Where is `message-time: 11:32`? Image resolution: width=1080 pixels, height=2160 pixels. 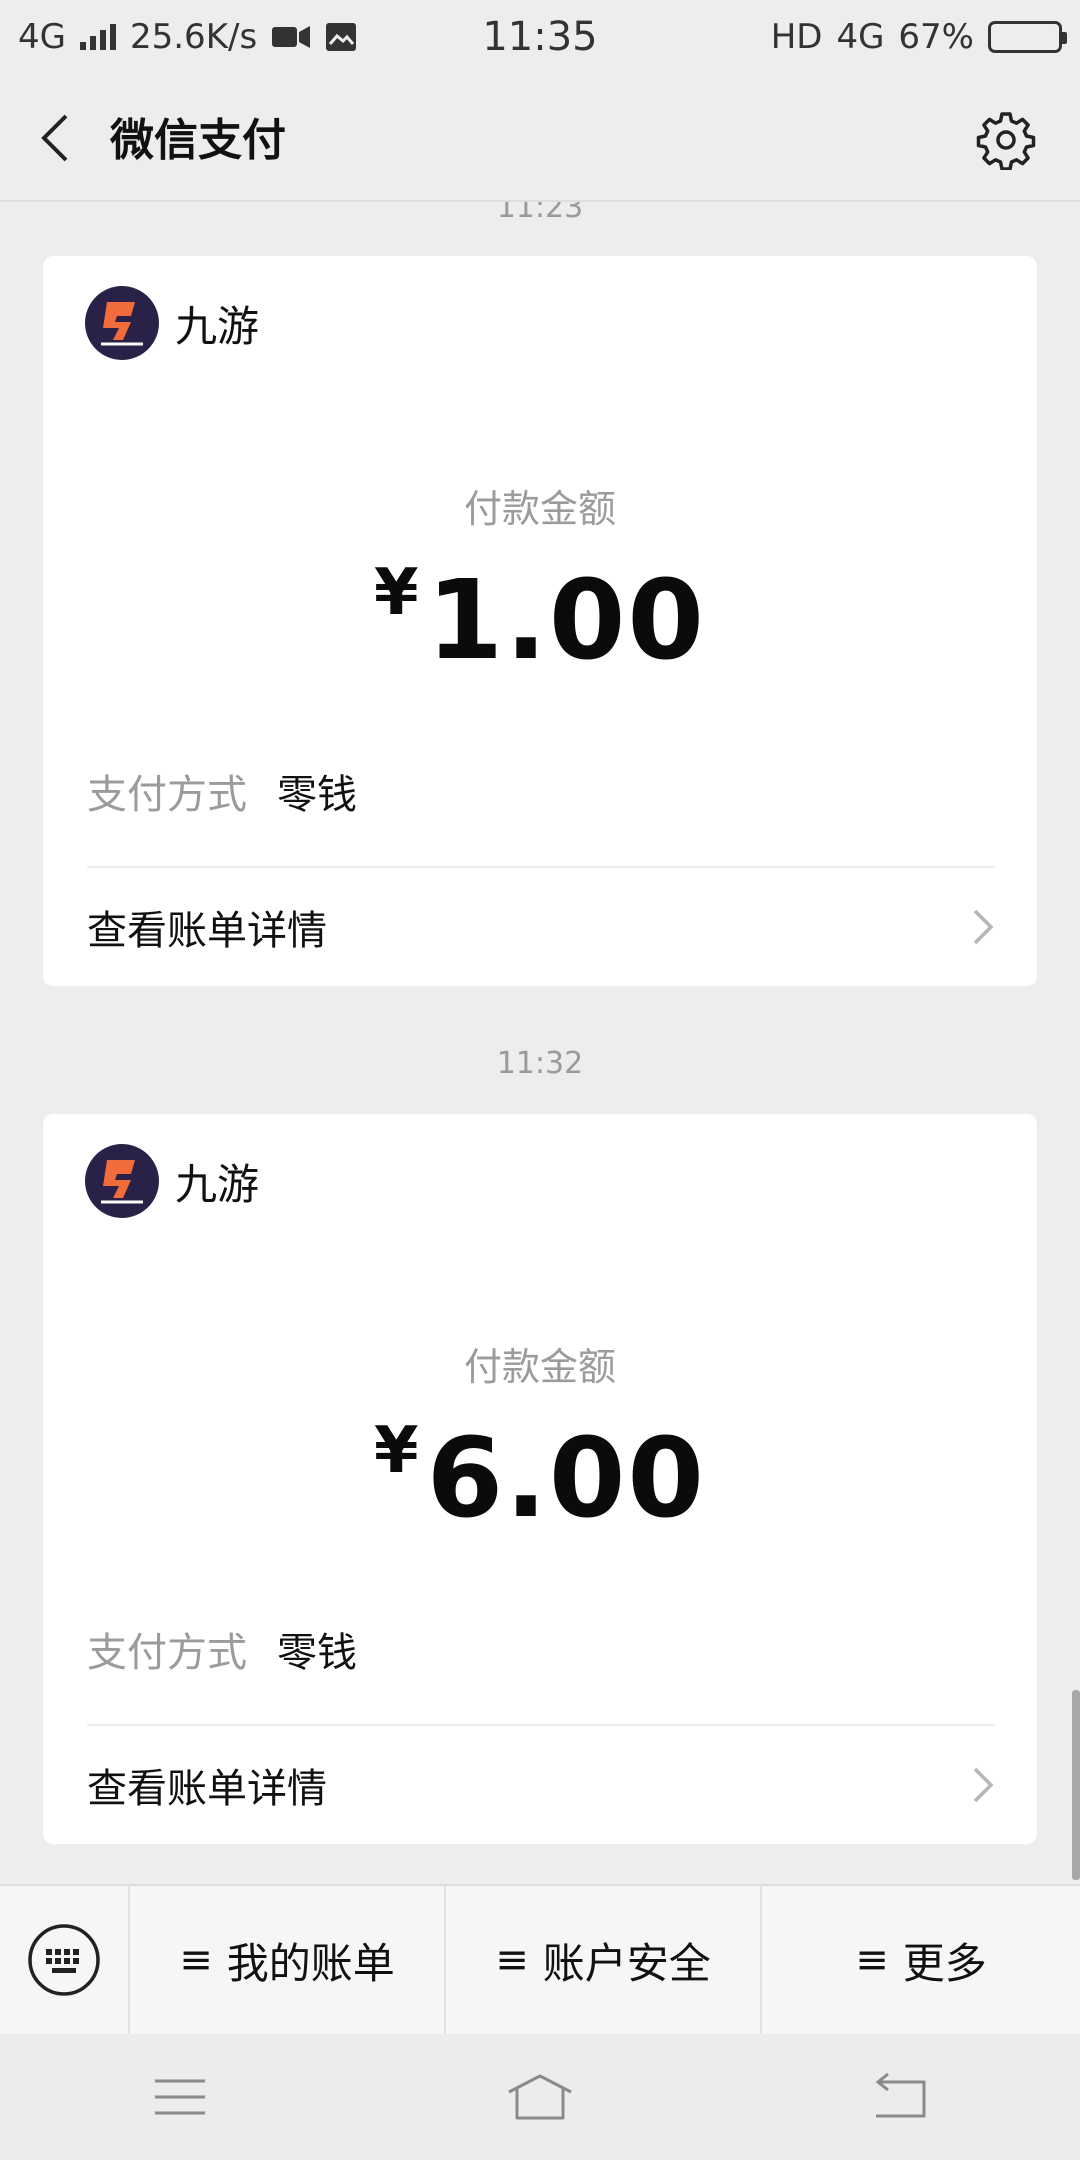 message-time: 11:32 is located at coordinates (540, 1063).